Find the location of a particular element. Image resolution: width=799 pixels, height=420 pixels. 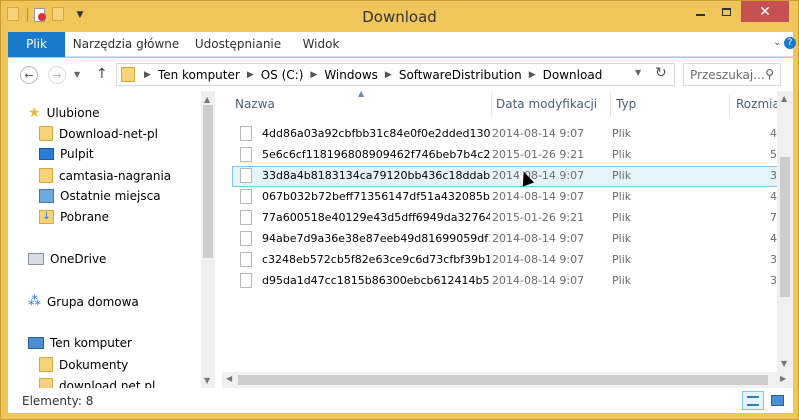

address-dropdown-icon: ▼ is located at coordinates (638, 72).